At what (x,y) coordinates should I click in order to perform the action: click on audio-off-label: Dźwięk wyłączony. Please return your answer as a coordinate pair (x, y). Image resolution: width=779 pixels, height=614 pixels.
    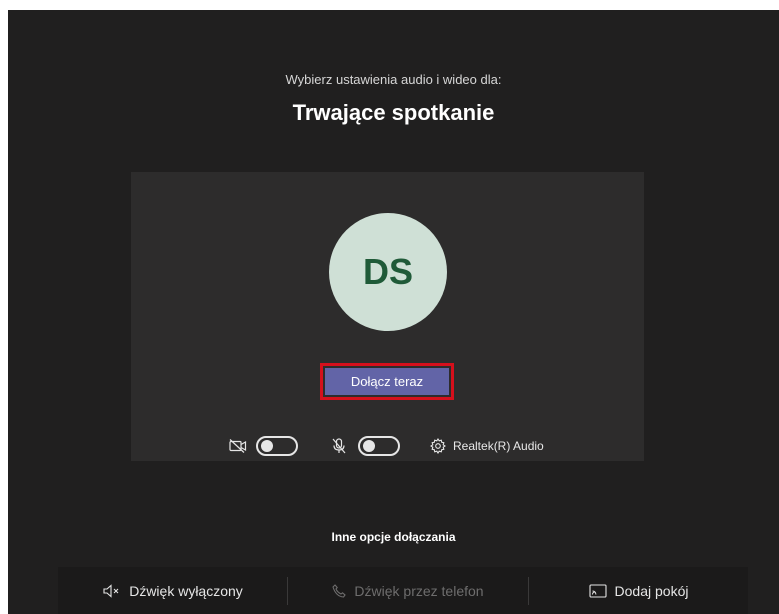
    Looking at the image, I should click on (186, 590).